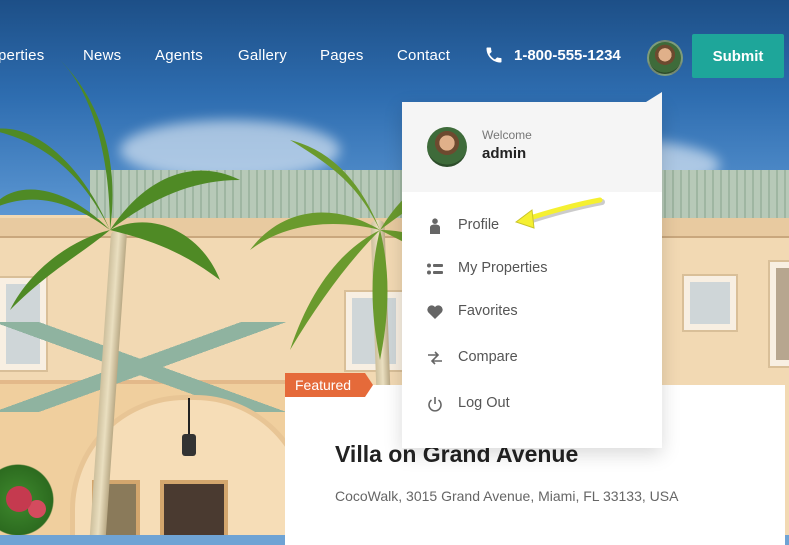  I want to click on menu-item-my-properties: My Properties, so click(532, 269).